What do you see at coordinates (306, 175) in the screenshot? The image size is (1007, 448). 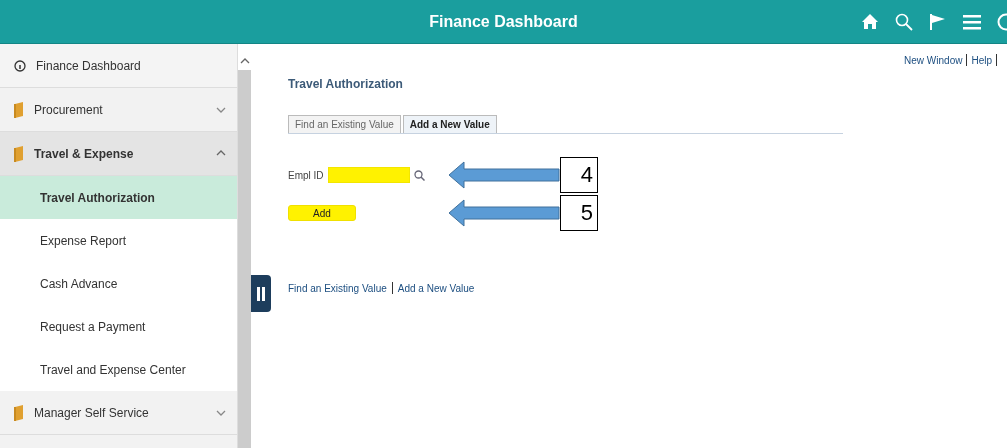 I see `field-label: Empl ID` at bounding box center [306, 175].